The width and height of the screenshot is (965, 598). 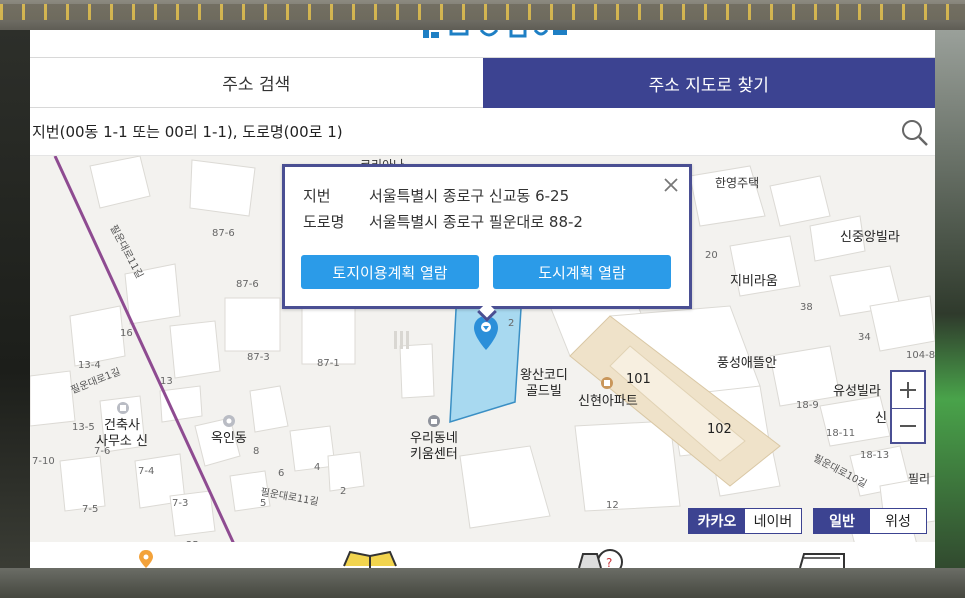 What do you see at coordinates (256, 83) in the screenshot?
I see `tab-address-search: 주소 검색` at bounding box center [256, 83].